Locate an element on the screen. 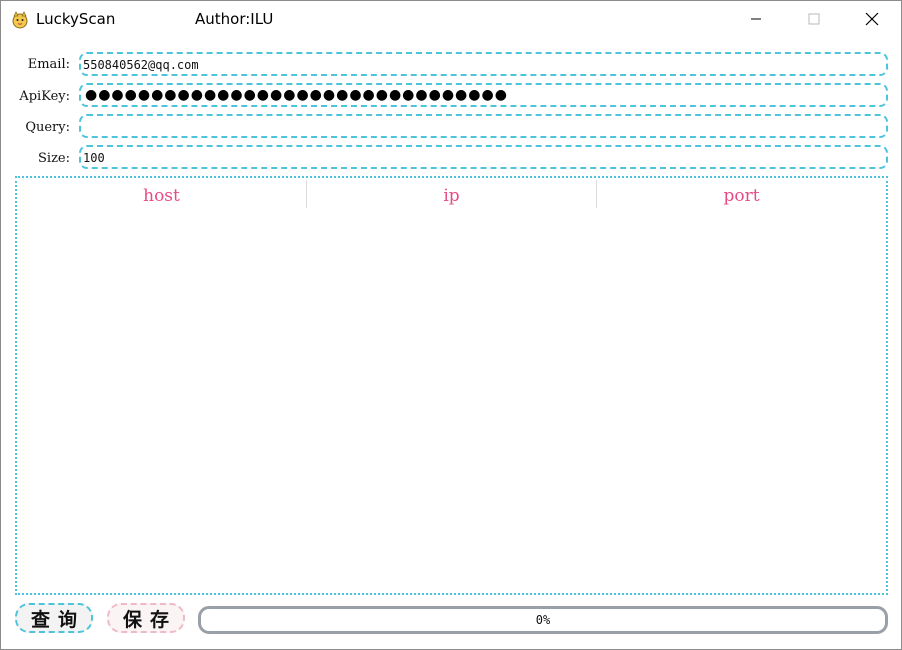 This screenshot has height=650, width=902. apikey-masked-value: ●●●●●●●●●●●●●●●●●●●●●●●●●●●●●●●● is located at coordinates (296, 95).